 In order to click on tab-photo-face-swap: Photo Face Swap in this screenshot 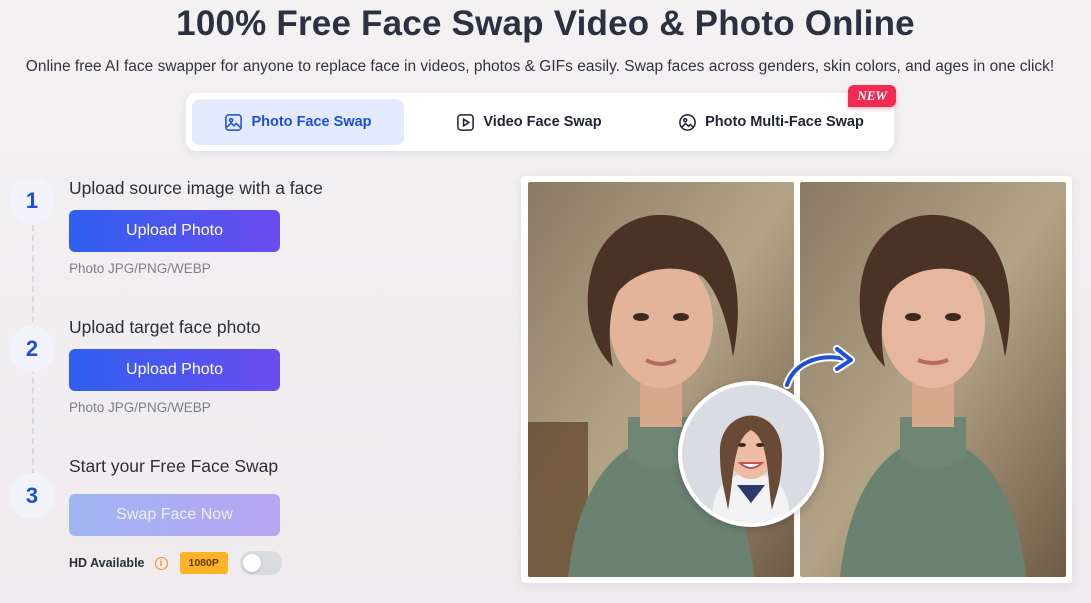, I will do `click(298, 122)`.